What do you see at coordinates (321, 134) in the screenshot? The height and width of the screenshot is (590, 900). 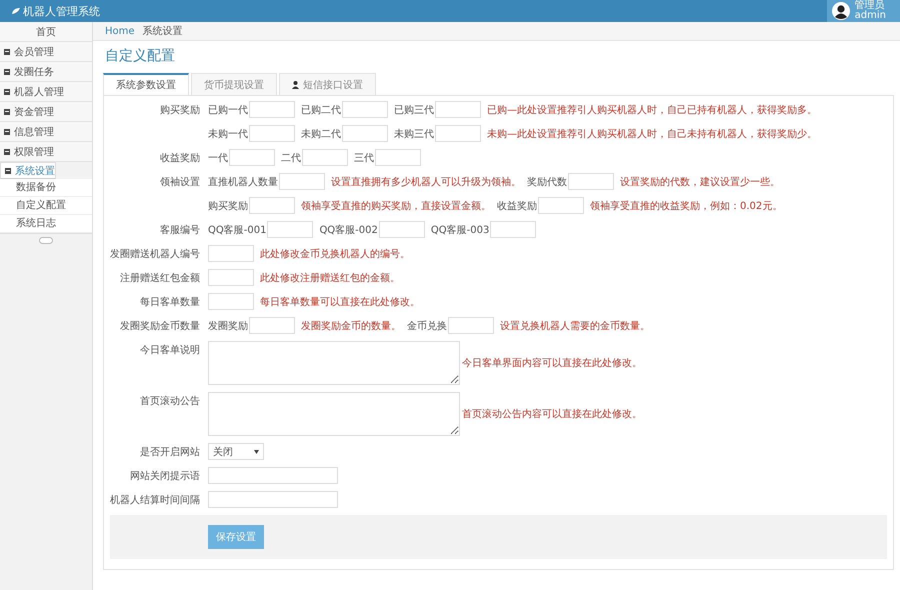 I see `field-prefix: 未购二代` at bounding box center [321, 134].